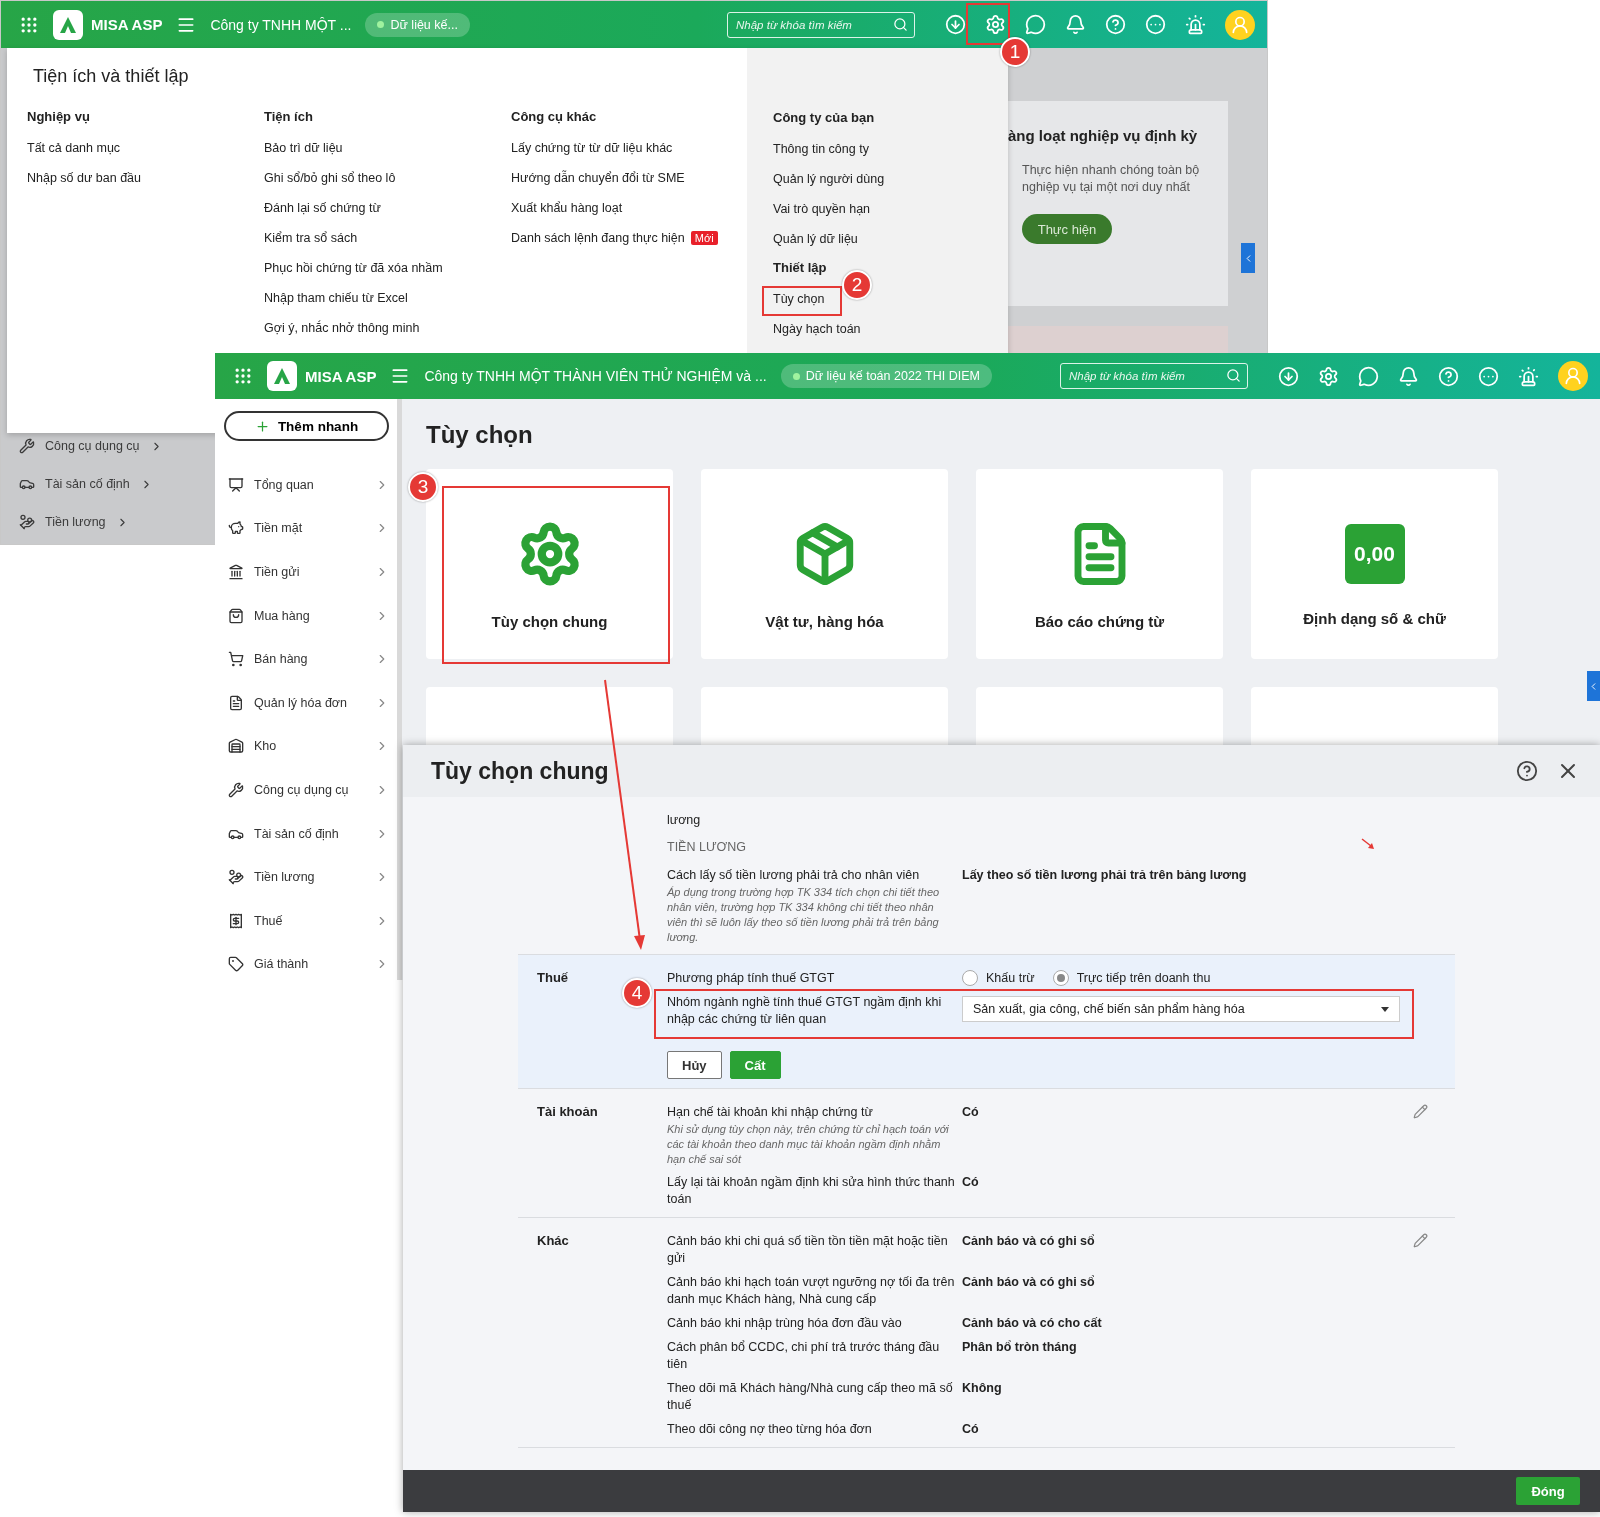 The image size is (1600, 1517). What do you see at coordinates (598, 177) in the screenshot?
I see `menu-item: Hướng dẫn chuyển đổi từ SME` at bounding box center [598, 177].